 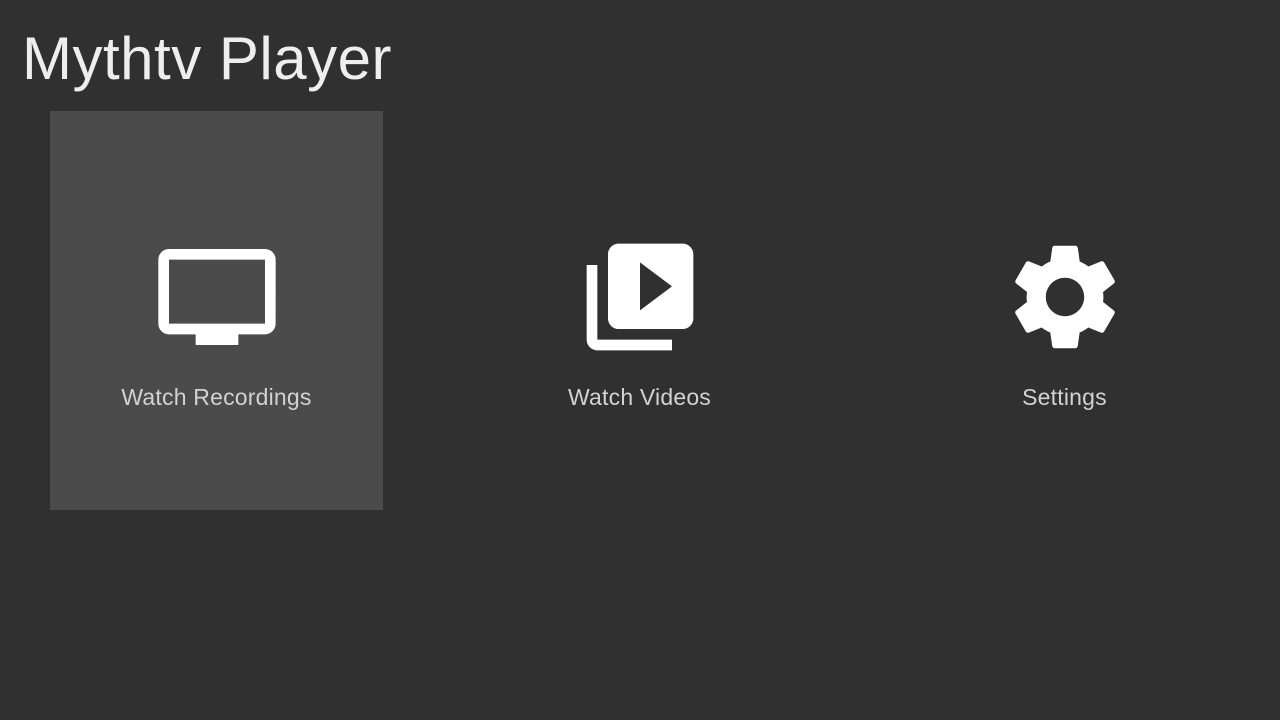 I want to click on tv-icon, so click(x=217, y=297).